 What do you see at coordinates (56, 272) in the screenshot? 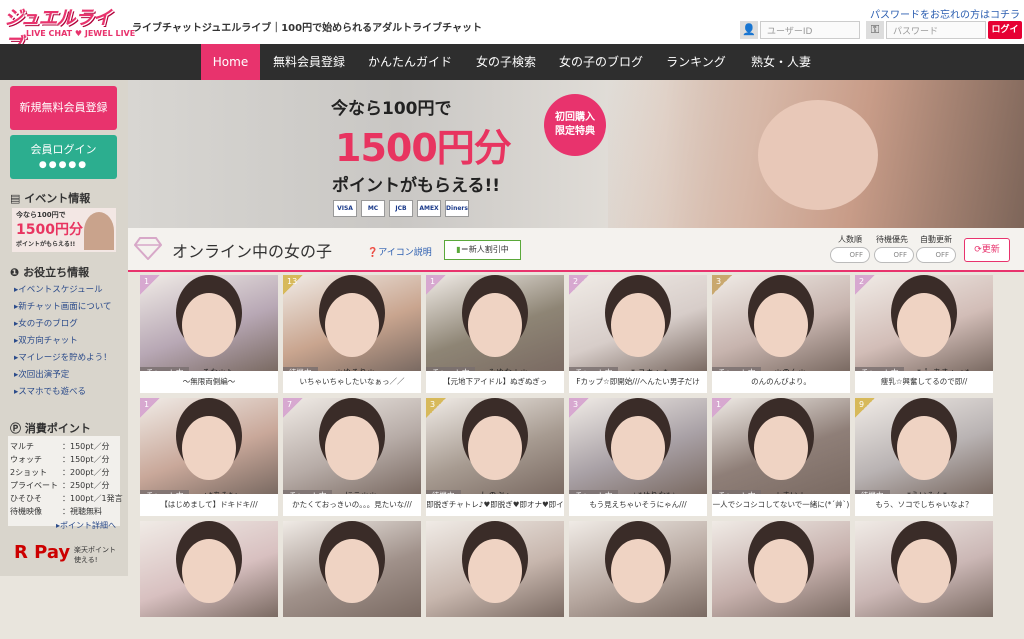
I see `help-title: お役立ち情報` at bounding box center [56, 272].